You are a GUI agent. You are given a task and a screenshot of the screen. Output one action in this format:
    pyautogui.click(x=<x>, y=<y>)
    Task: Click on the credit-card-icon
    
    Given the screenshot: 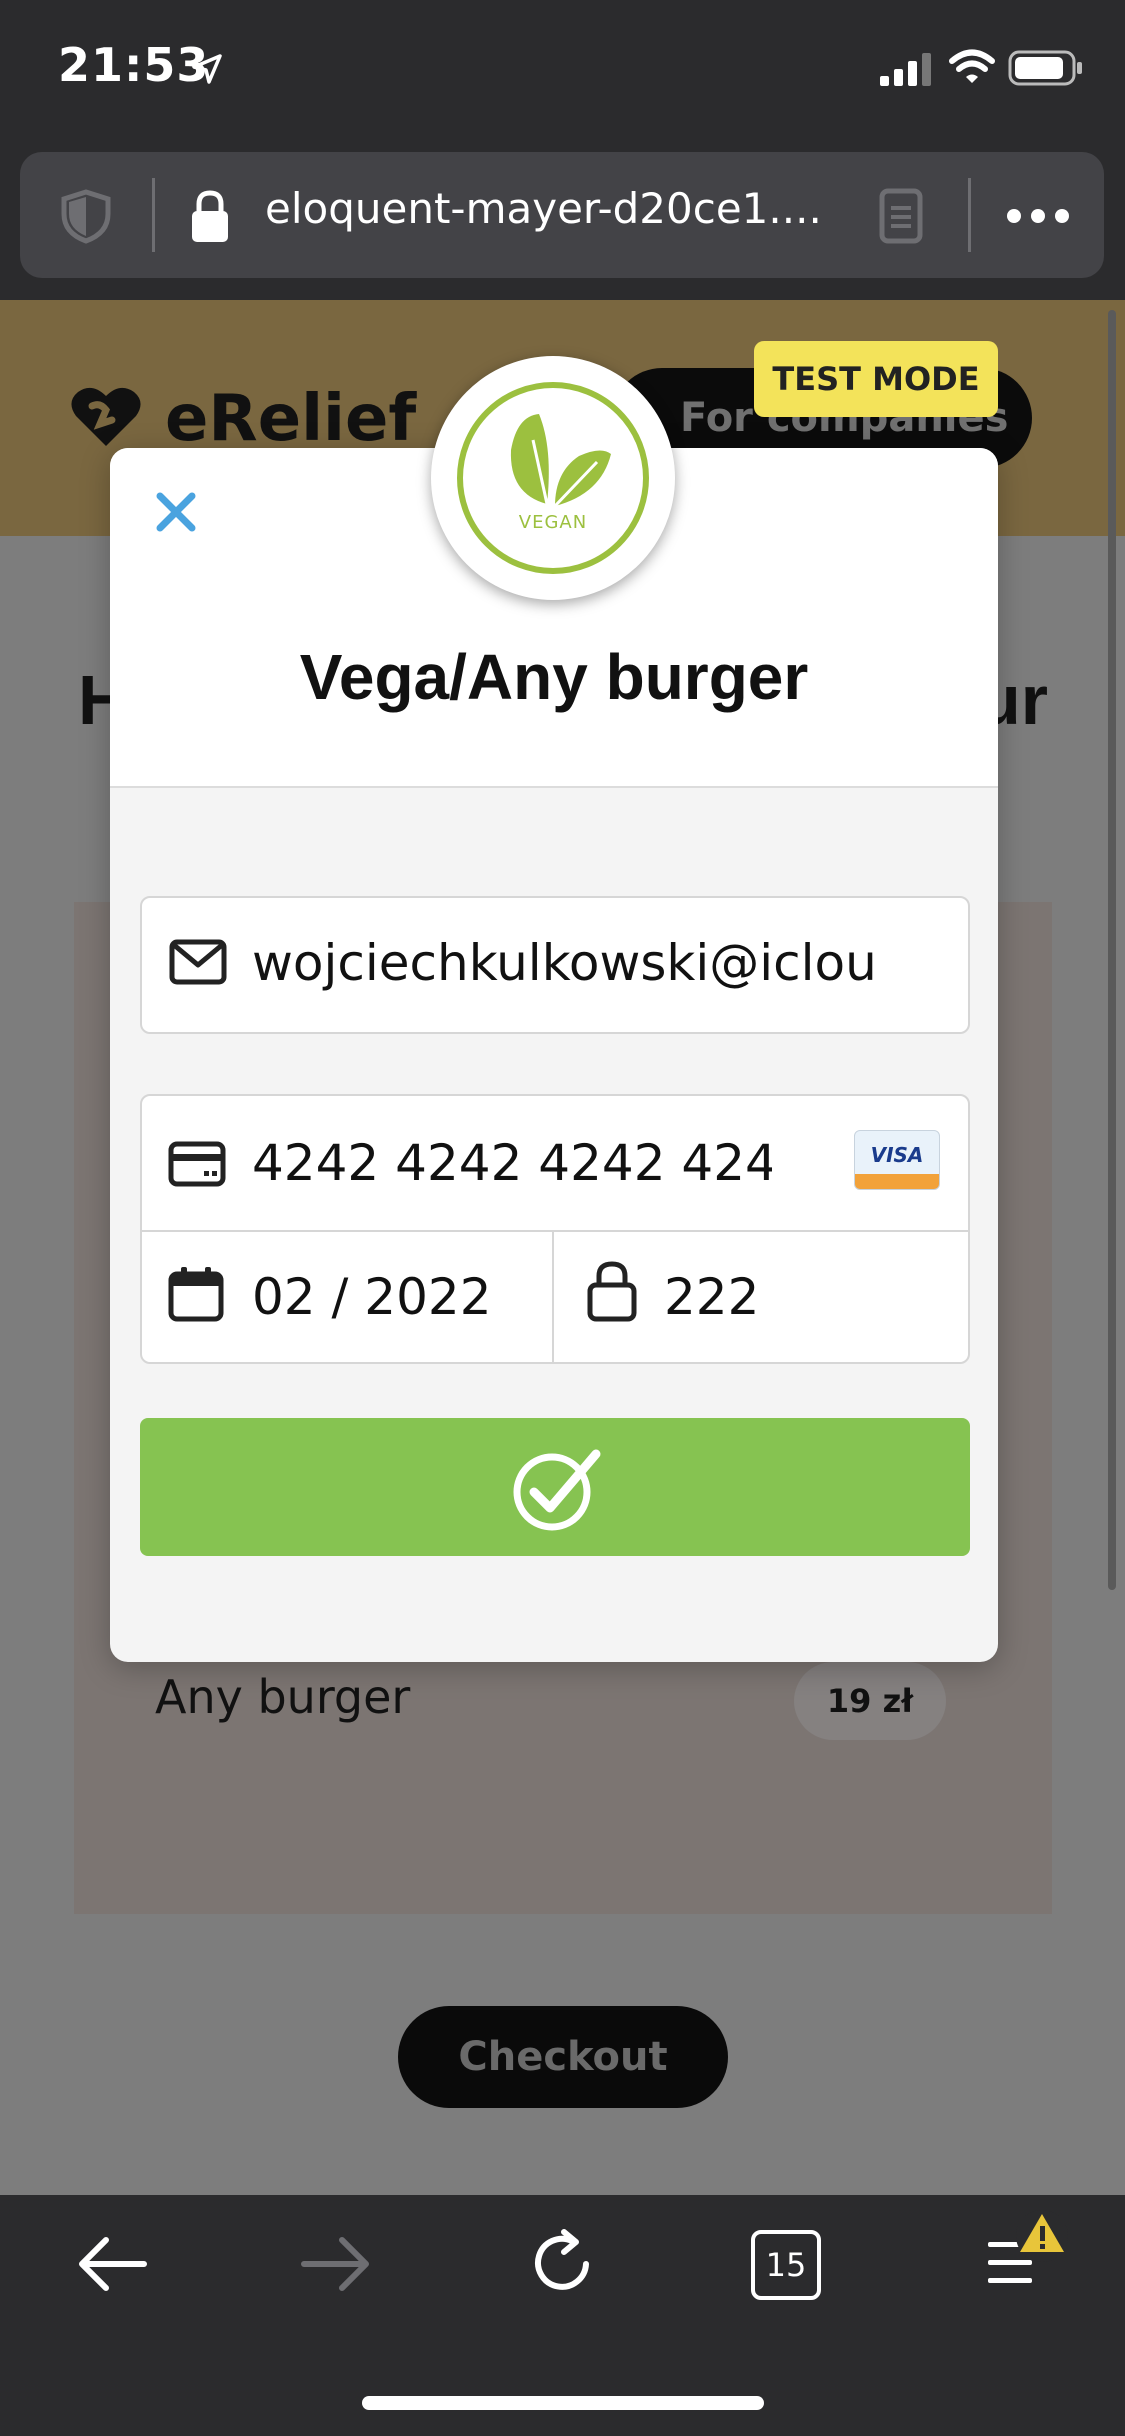 What is the action you would take?
    pyautogui.click(x=197, y=1164)
    